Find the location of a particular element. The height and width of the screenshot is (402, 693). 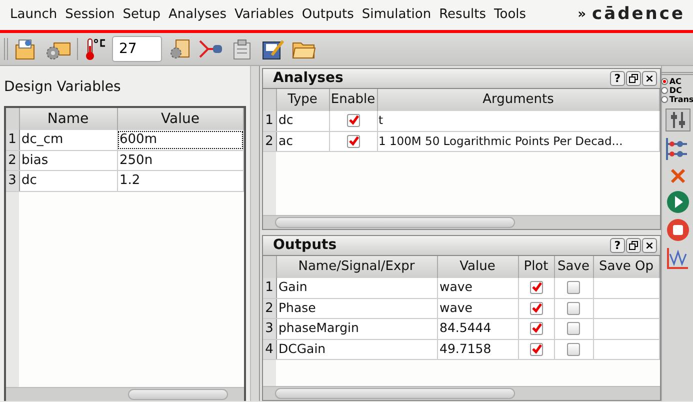

column-header: Plot is located at coordinates (536, 267).